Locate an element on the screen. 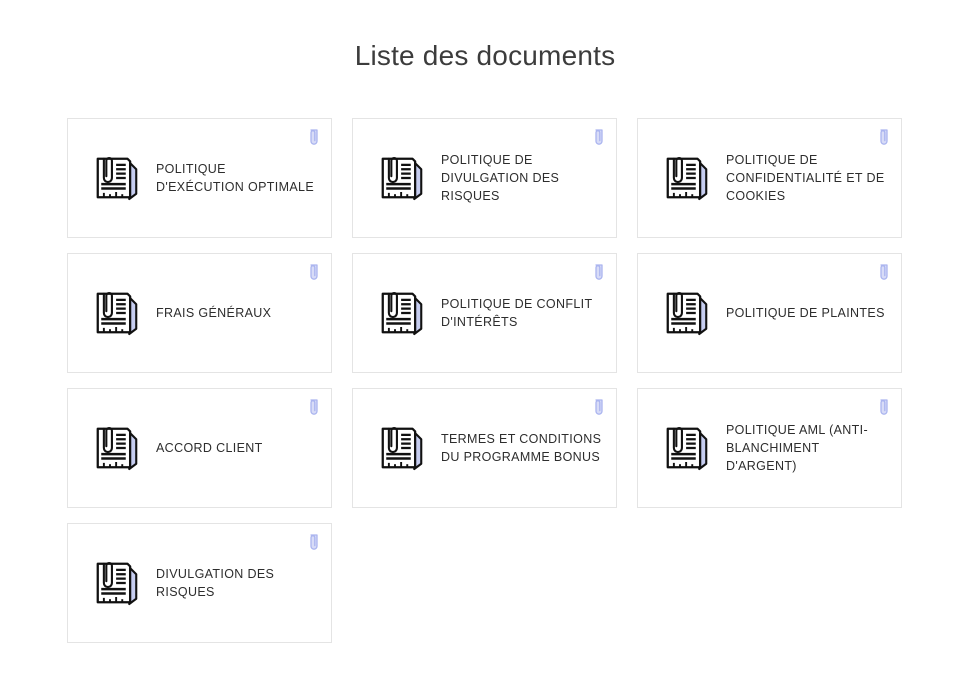 This screenshot has width=980, height=673. document-card: FRAIS GÉNÉRAUX is located at coordinates (199, 313).